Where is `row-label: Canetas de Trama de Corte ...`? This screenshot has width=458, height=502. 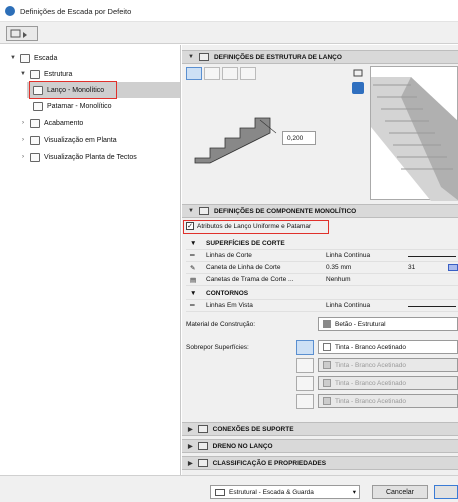
row-label: Canetas de Trama de Corte ... is located at coordinates (250, 279).